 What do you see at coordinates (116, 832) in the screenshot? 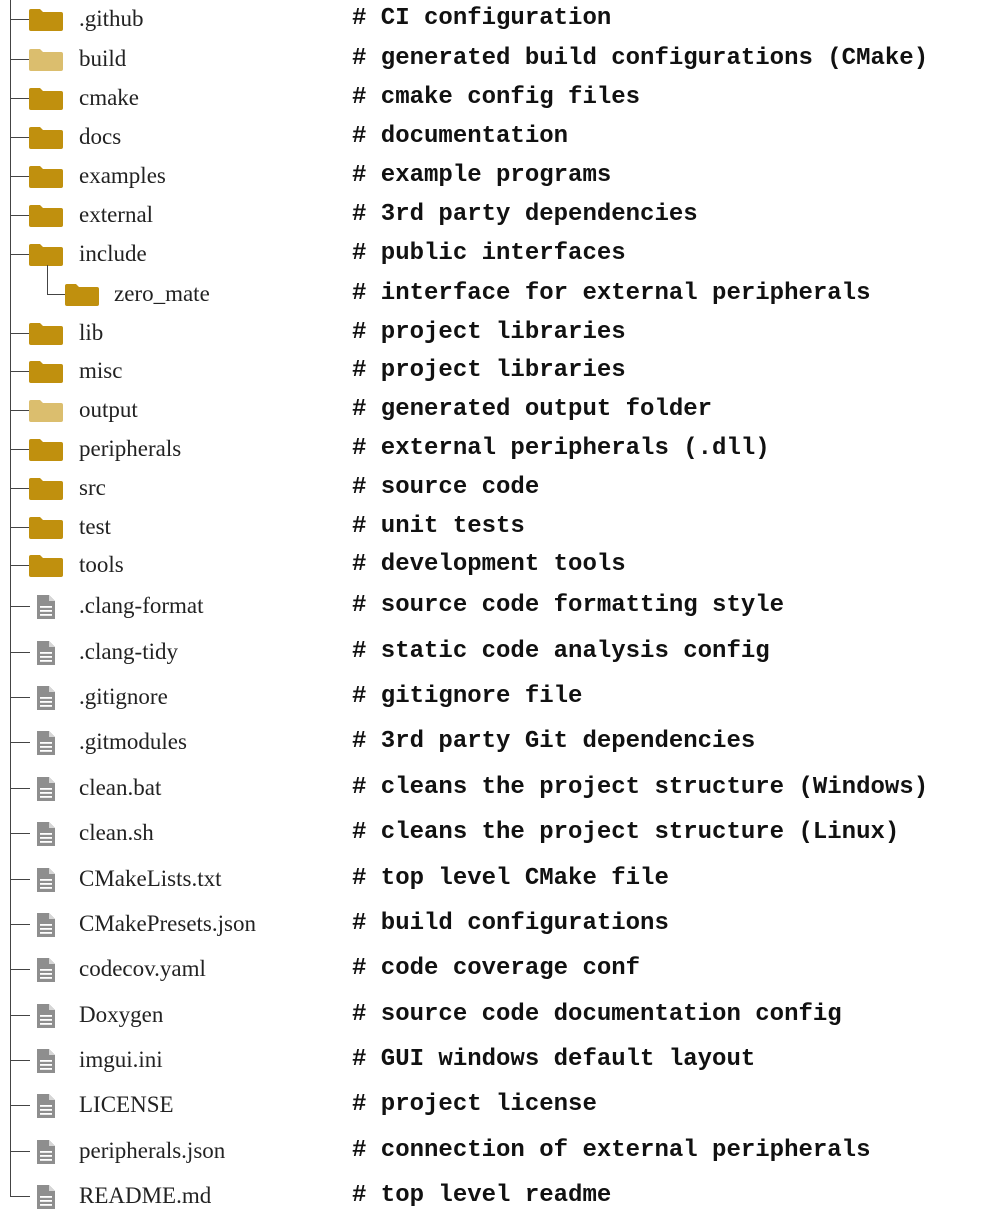
I see `entry-name: clean.sh` at bounding box center [116, 832].